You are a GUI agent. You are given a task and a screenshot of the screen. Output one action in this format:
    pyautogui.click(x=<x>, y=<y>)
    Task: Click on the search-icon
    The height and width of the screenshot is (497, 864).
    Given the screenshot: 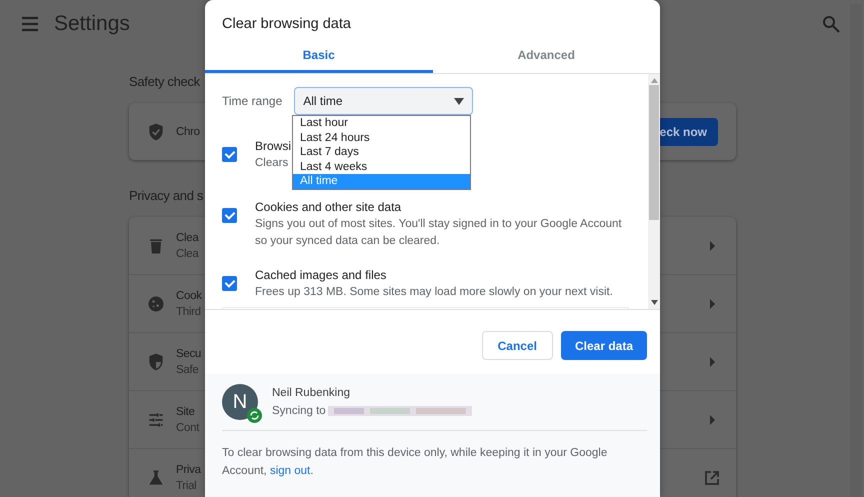 What is the action you would take?
    pyautogui.click(x=831, y=24)
    